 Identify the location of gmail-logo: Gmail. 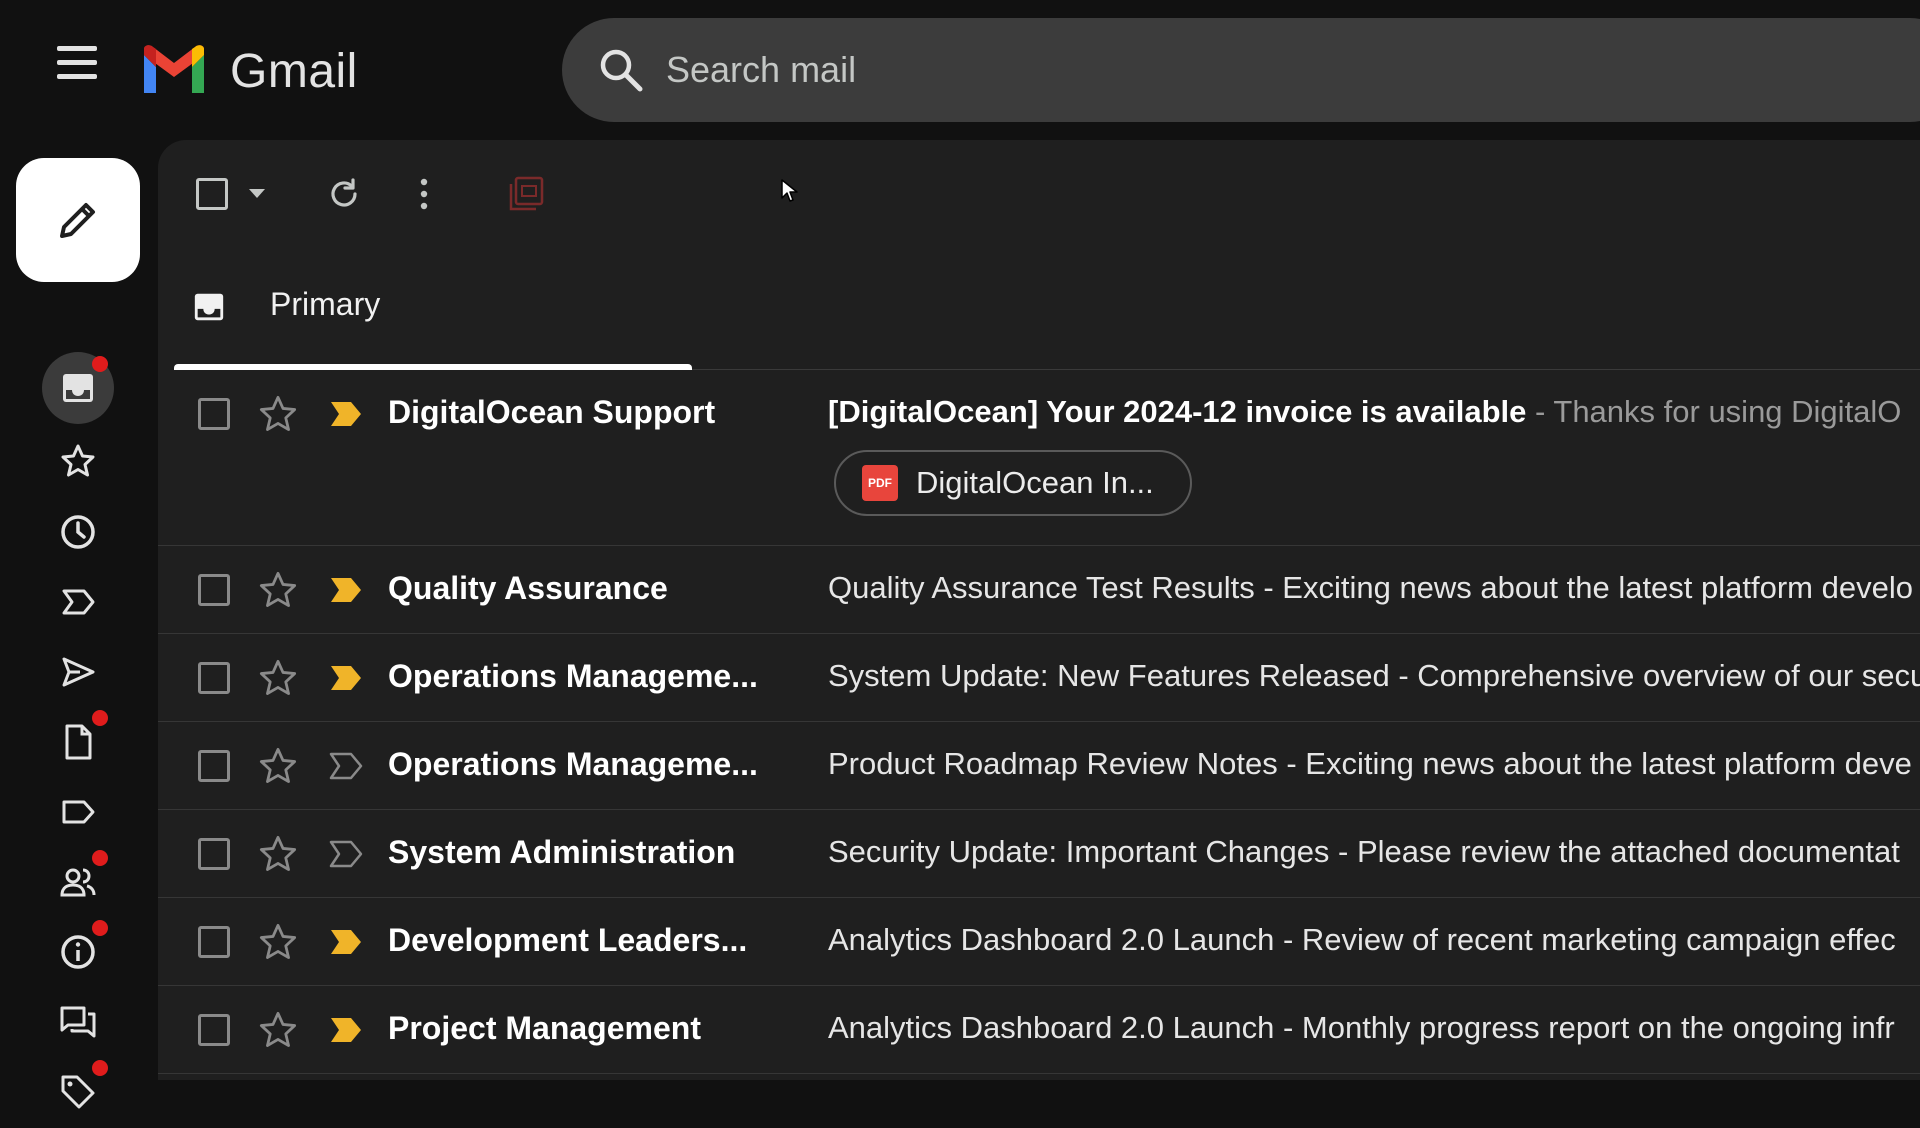
(249, 71).